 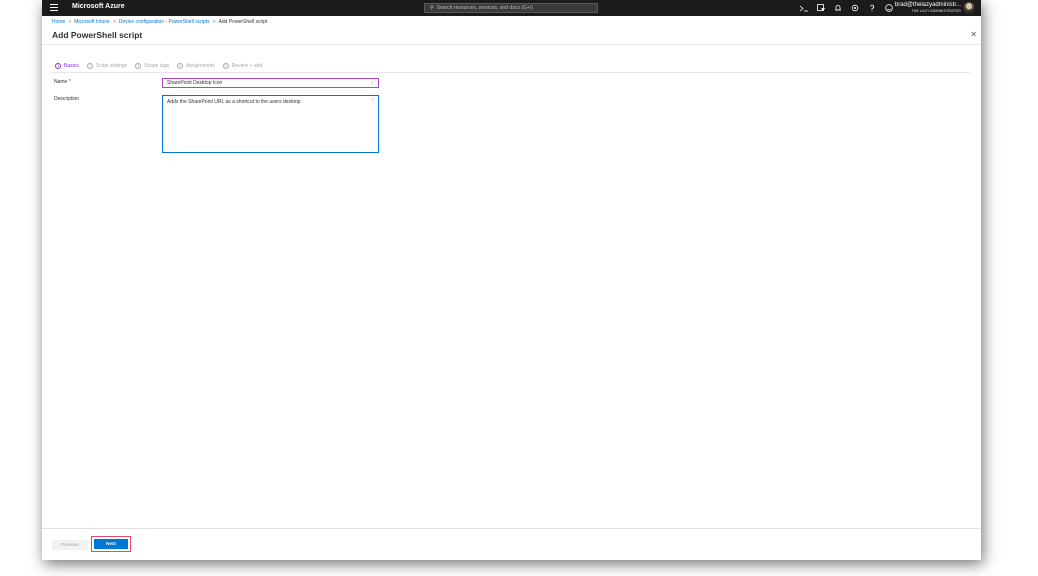 I want to click on step-label: Basics, so click(x=71, y=65).